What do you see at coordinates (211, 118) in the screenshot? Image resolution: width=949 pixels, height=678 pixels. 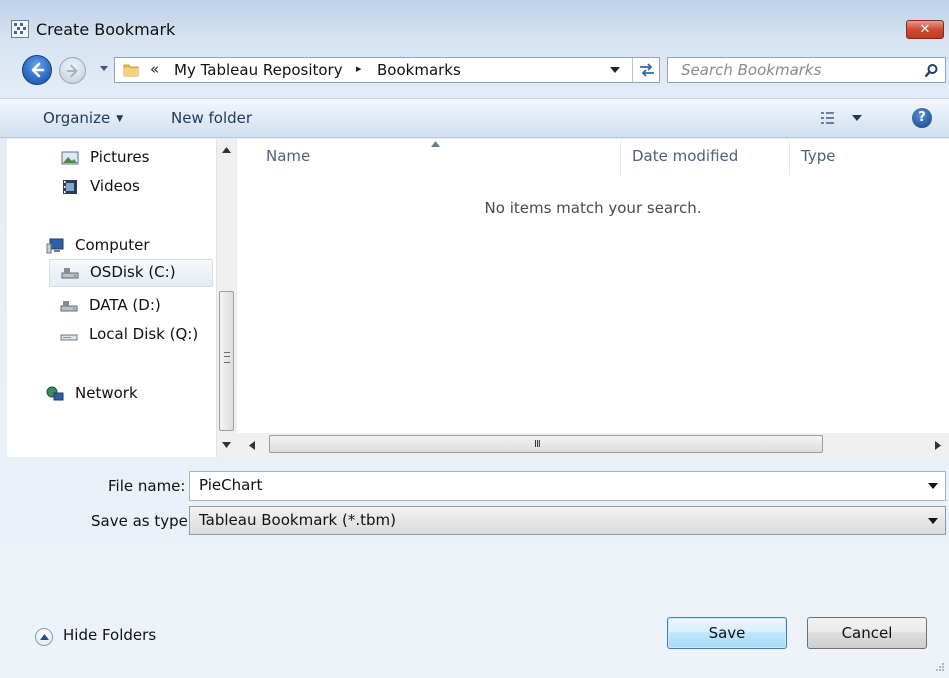 I see `new-folder-button: New folder` at bounding box center [211, 118].